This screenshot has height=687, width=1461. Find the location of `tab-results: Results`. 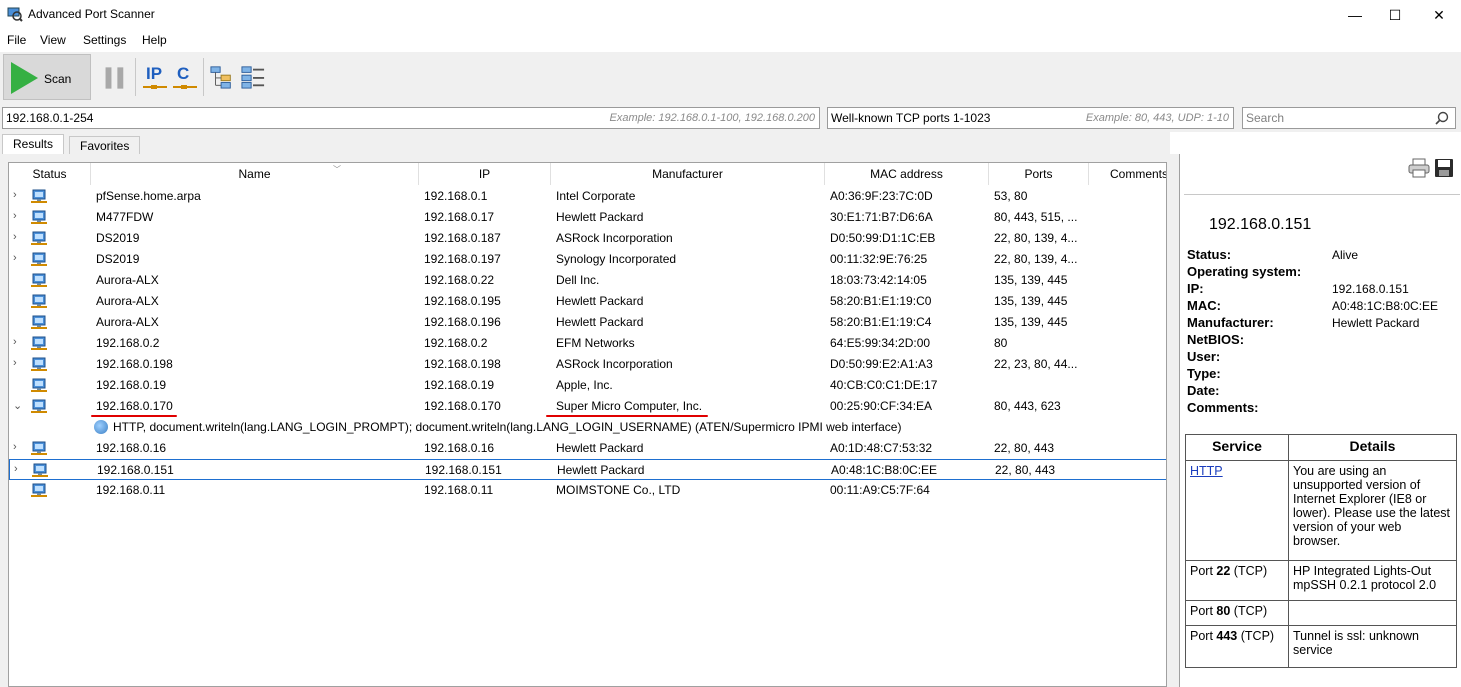

tab-results: Results is located at coordinates (33, 144).